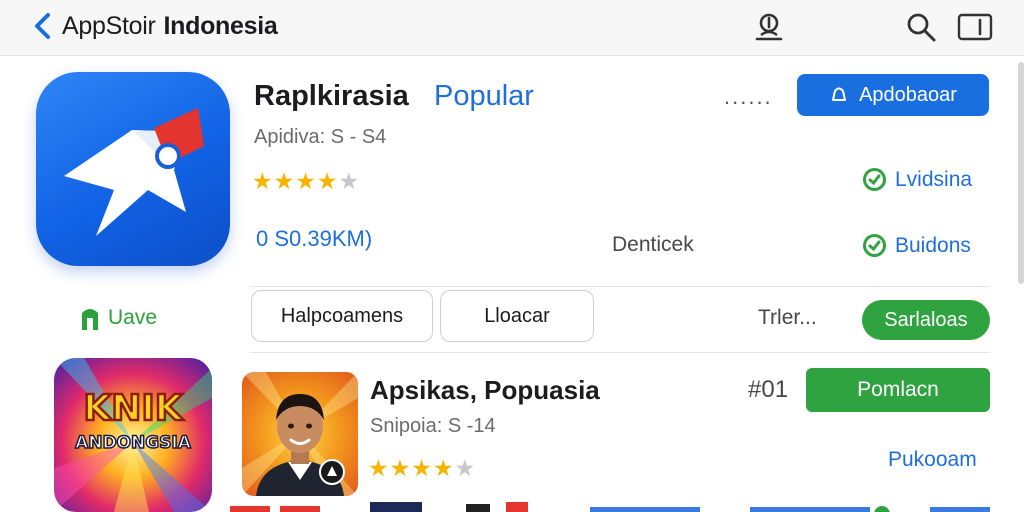 Image resolution: width=1024 pixels, height=512 pixels. I want to click on app-name: Raplkirasia, so click(331, 96).